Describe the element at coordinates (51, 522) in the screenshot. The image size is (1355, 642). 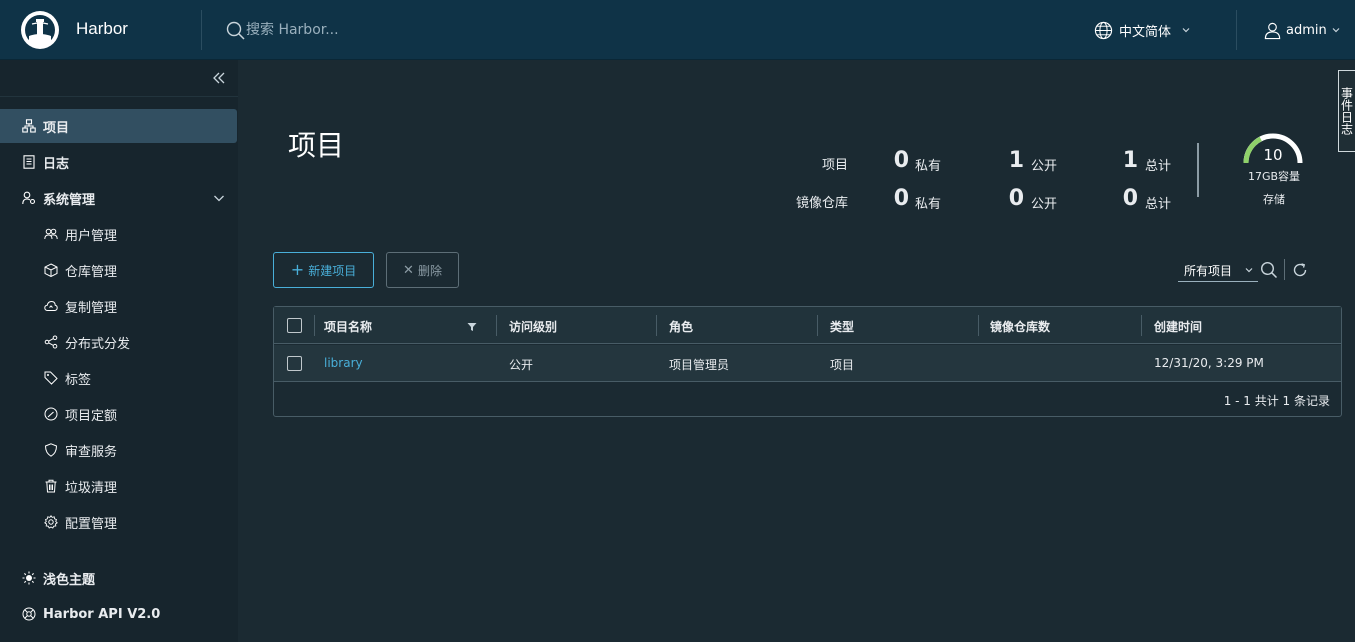
I see `gear-icon` at that location.